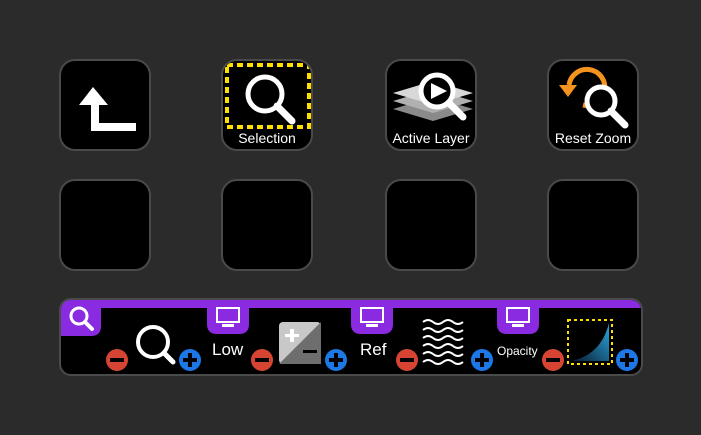  I want to click on wave-reference-icon, so click(443, 342).